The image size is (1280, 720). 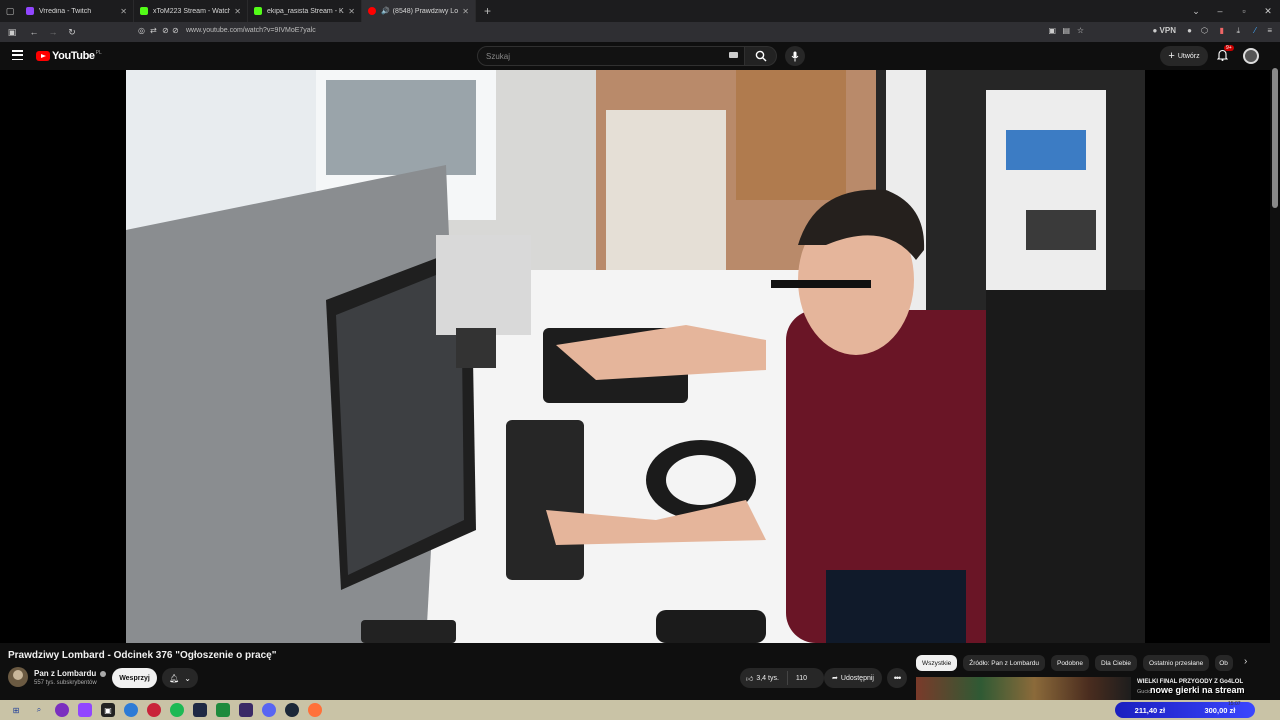 I want to click on tab-youtube: 🔊 (8548) Prawdziwy Lombard ✕, so click(x=419, y=11).